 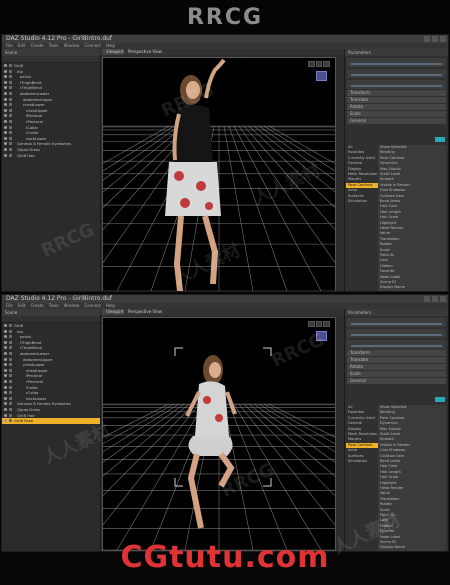 I want to click on property-field: Preset, so click(x=412, y=290).